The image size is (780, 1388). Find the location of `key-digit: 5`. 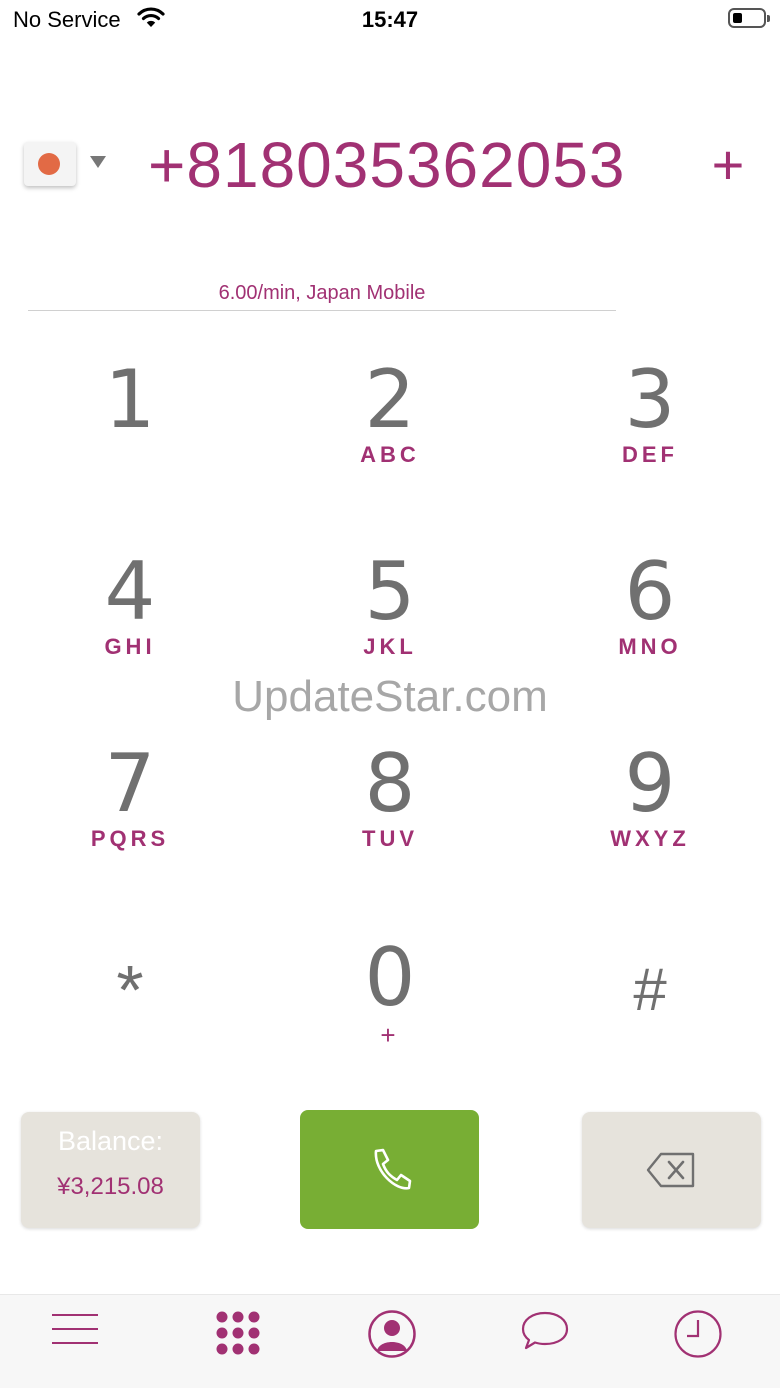

key-digit: 5 is located at coordinates (390, 591).